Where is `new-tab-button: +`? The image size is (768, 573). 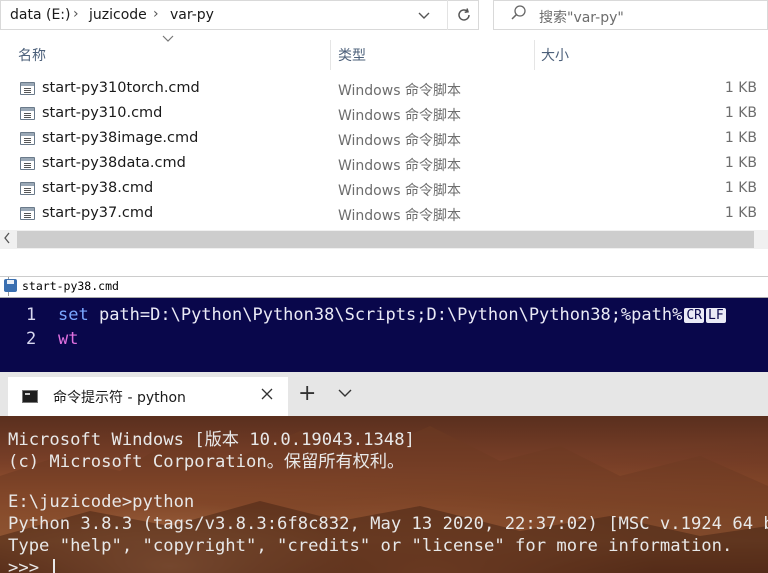
new-tab-button: + is located at coordinates (307, 393).